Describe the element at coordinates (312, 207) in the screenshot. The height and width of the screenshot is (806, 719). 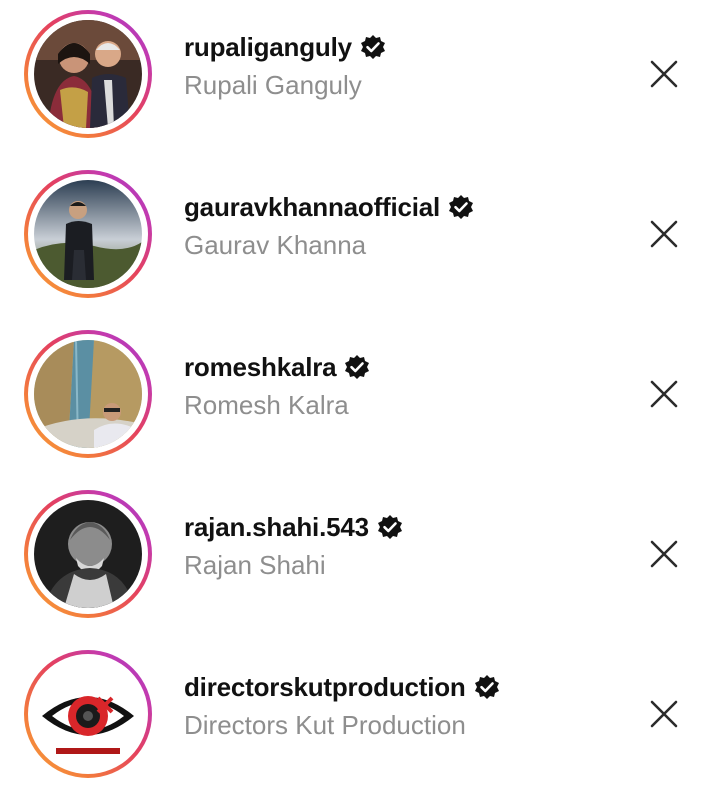
I see `username: gauravkhannaofficial` at that location.